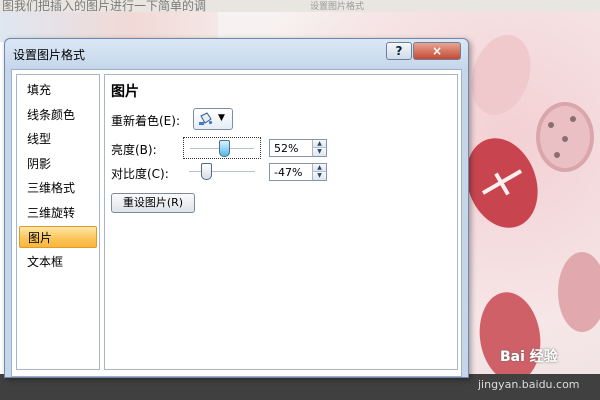 This screenshot has width=600, height=400. What do you see at coordinates (140, 174) in the screenshot?
I see `contrast-label: 对比度(C):` at bounding box center [140, 174].